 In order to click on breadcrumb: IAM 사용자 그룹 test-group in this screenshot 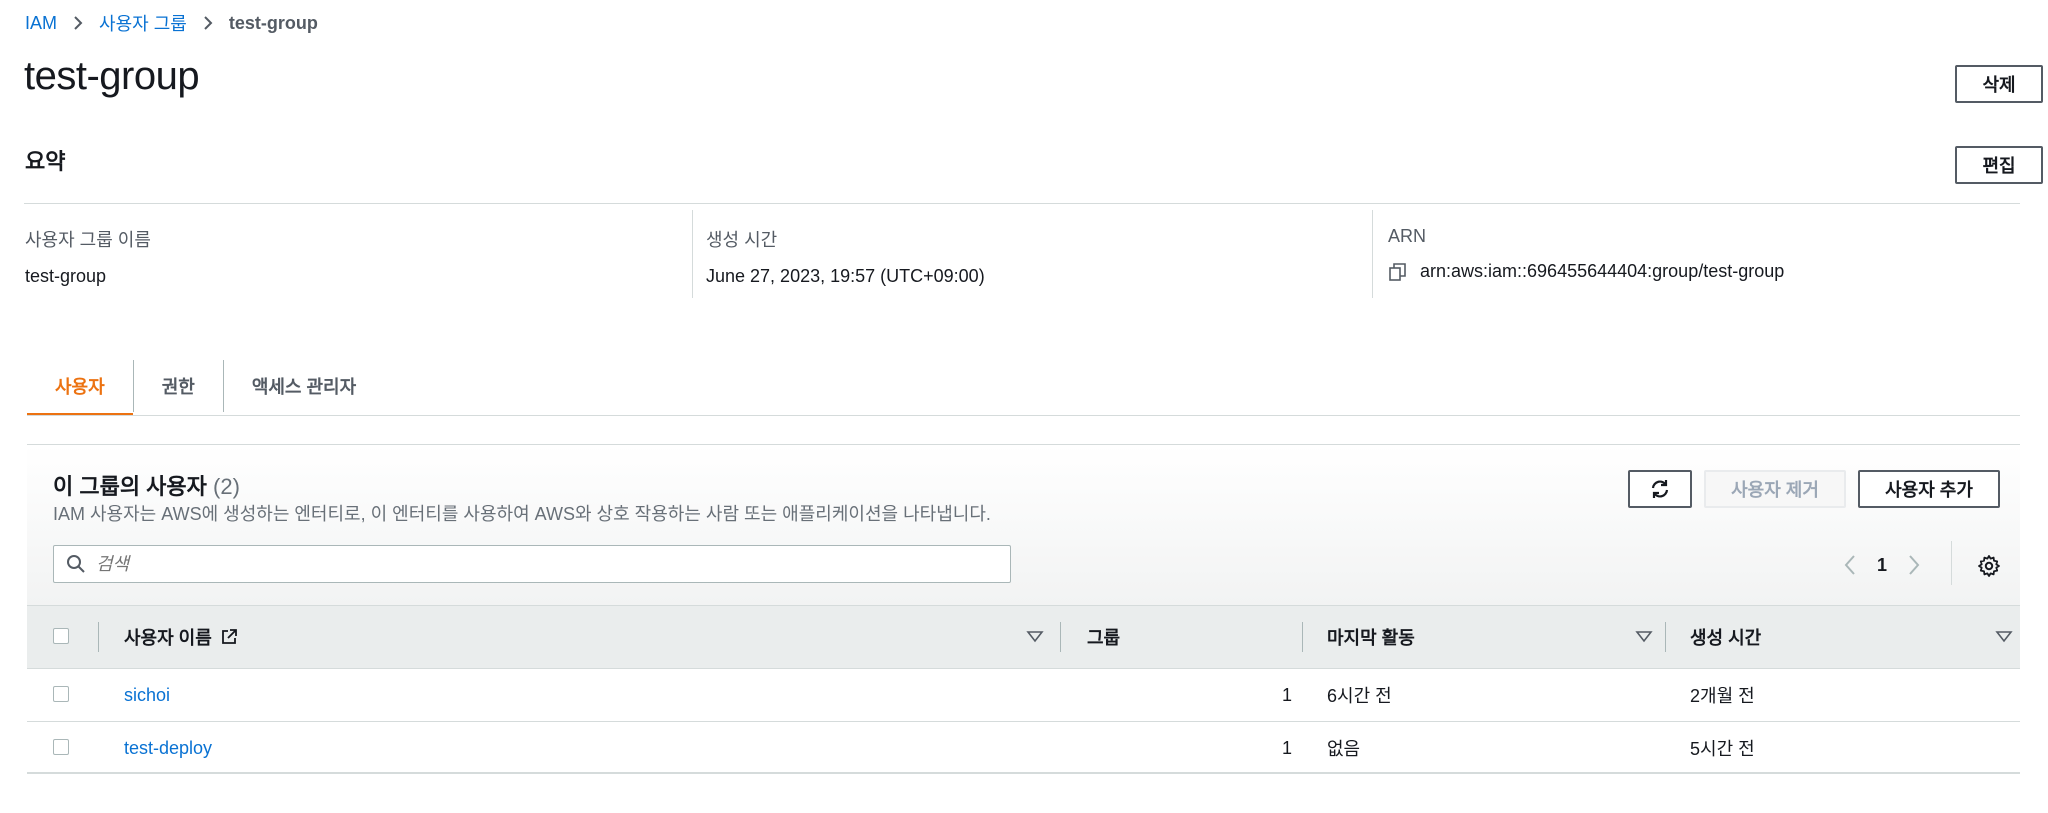, I will do `click(171, 23)`.